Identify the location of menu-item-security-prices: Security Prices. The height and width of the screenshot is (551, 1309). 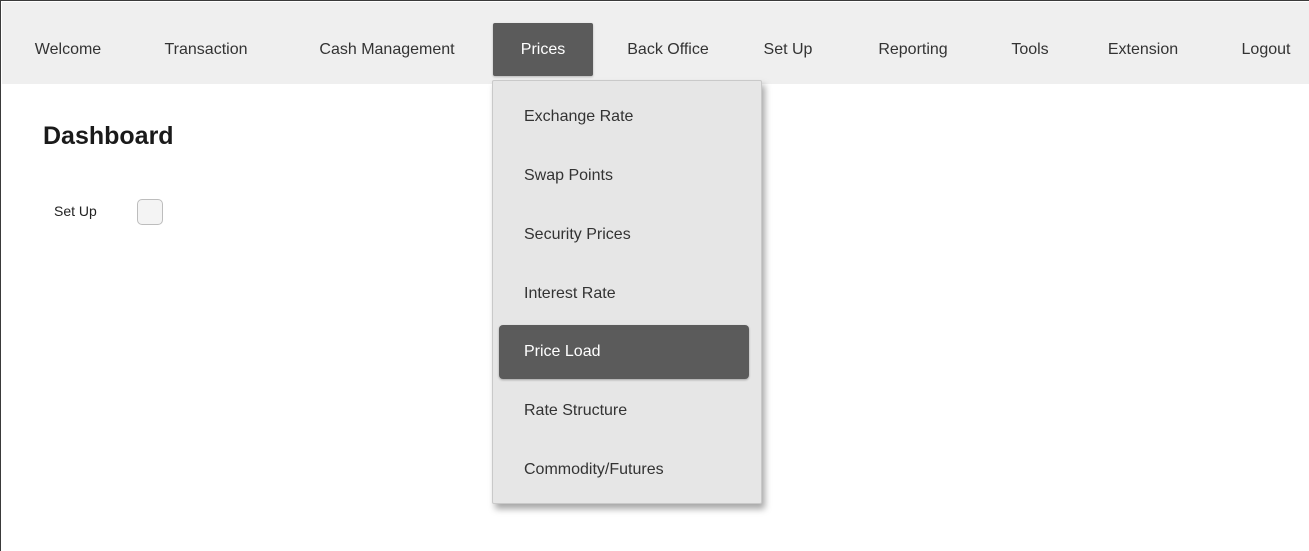
(624, 235).